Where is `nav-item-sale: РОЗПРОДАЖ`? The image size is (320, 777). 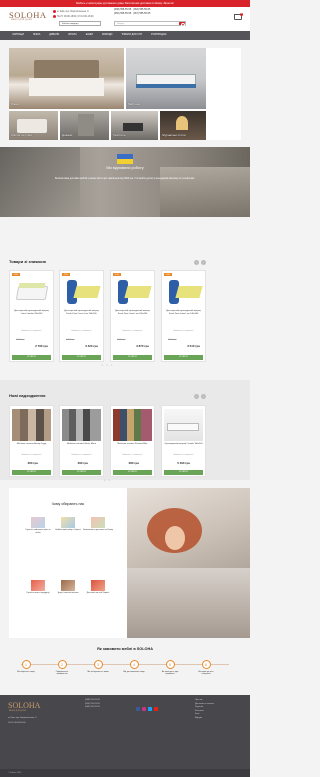
nav-item-sale: РОЗПРОДАЖ is located at coordinates (159, 35).